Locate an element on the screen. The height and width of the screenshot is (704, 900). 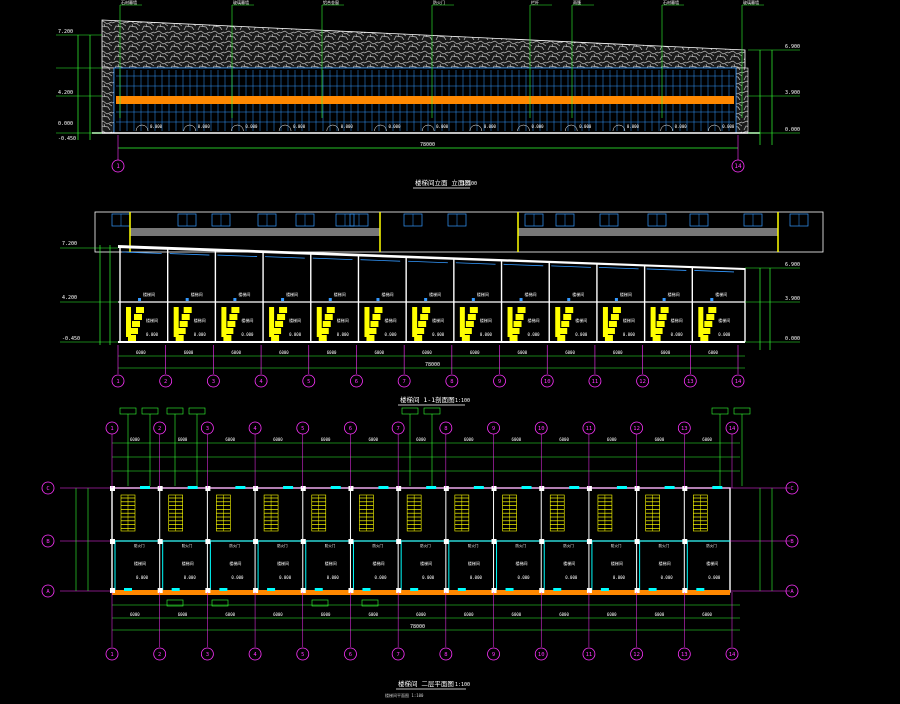
elevation-callout-text: 玻璃幕墙 is located at coordinates (241, 2).